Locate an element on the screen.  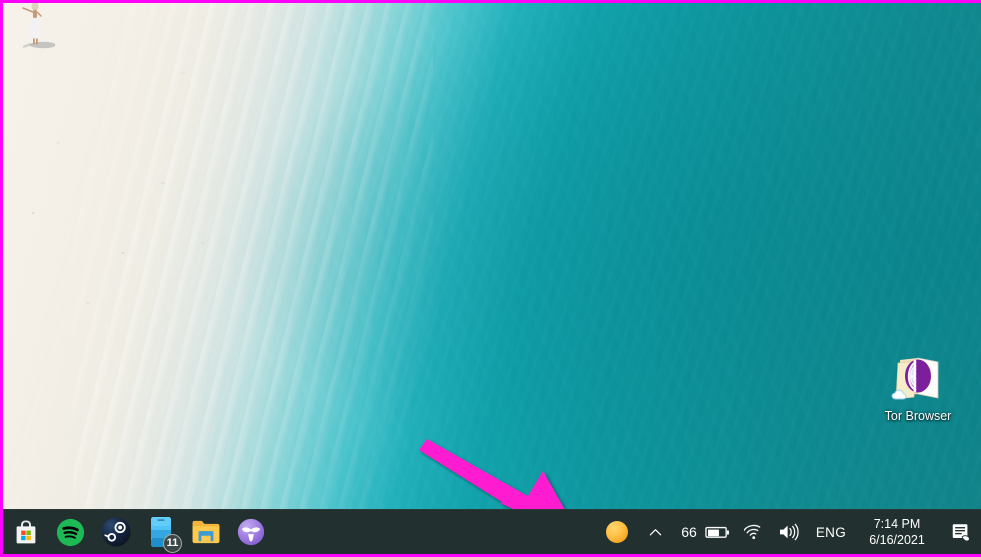
tray-language-indicator: ENG is located at coordinates (831, 532).